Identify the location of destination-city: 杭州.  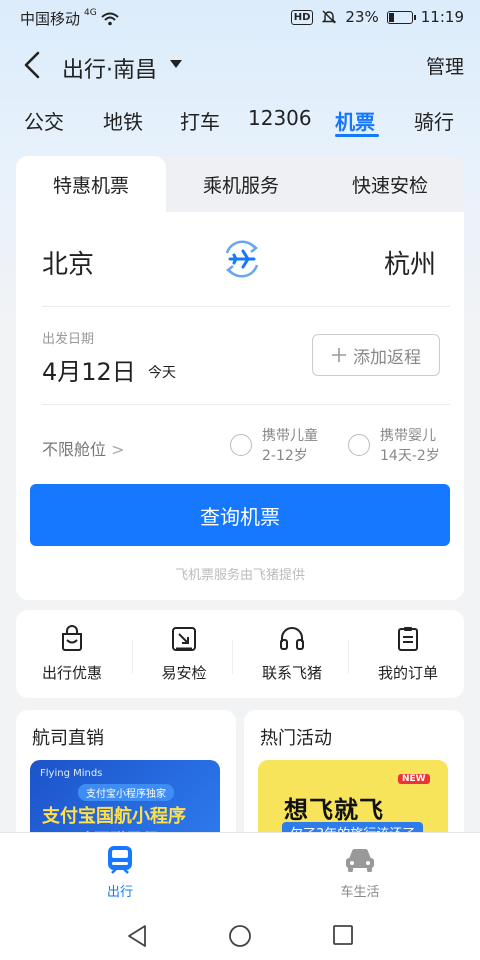
(410, 262).